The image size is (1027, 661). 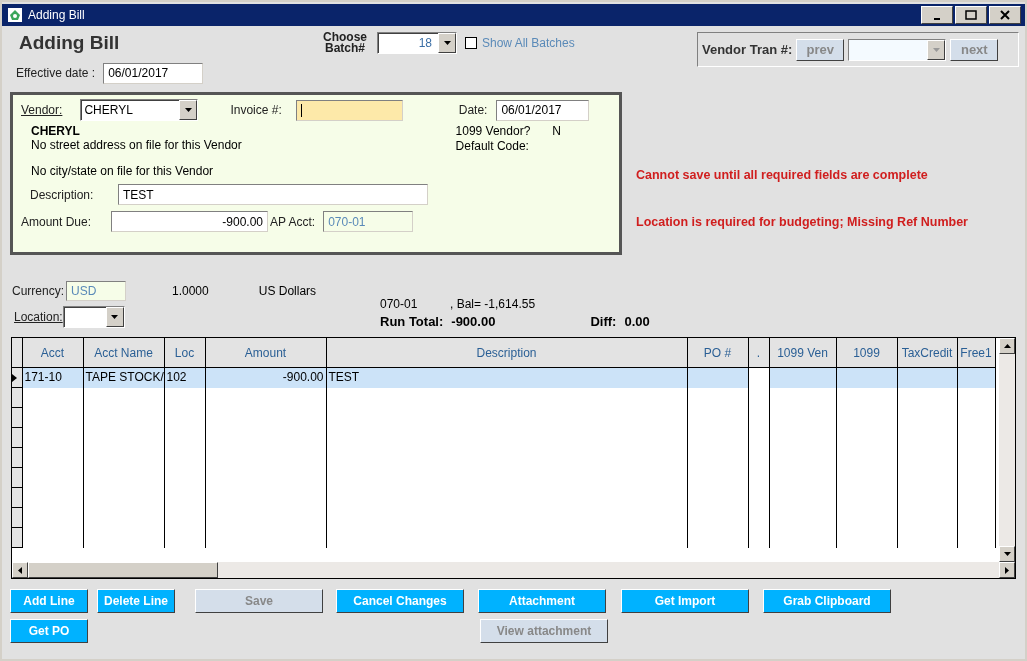 What do you see at coordinates (136, 145) in the screenshot?
I see `address-text: No street address on file for this Vendor` at bounding box center [136, 145].